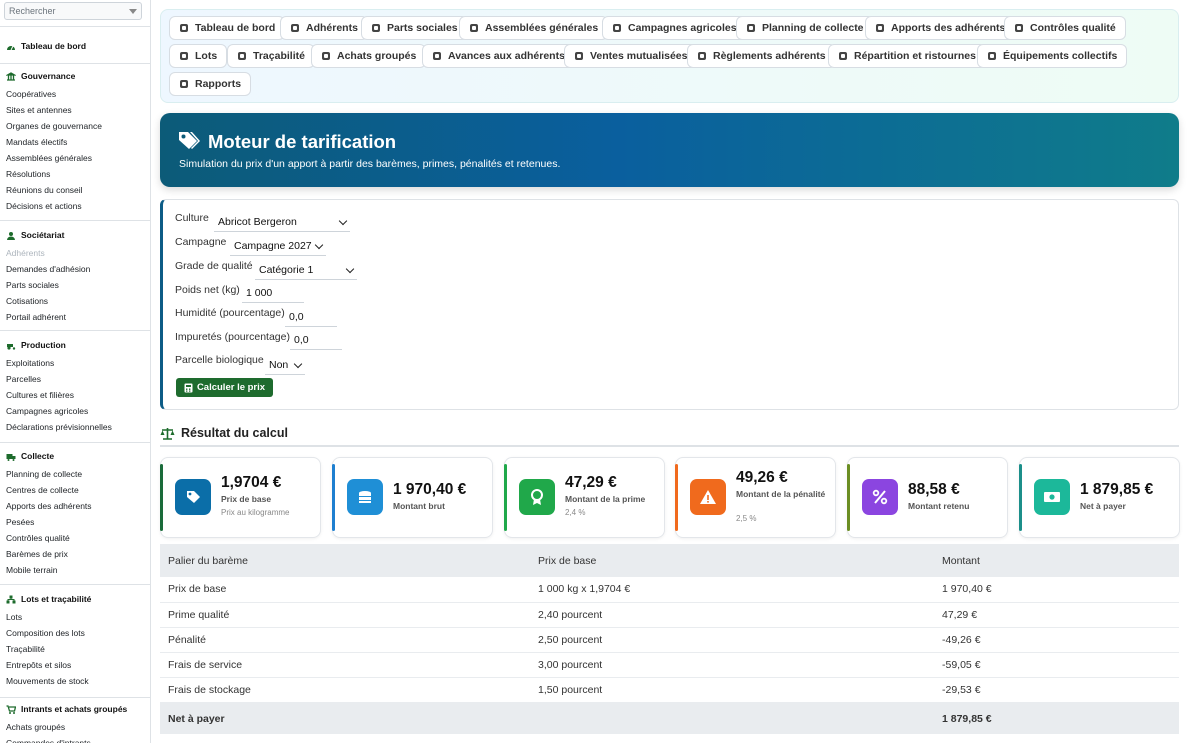  What do you see at coordinates (59, 427) in the screenshot?
I see `sidebar-item: Déclarations prévisionnelles` at bounding box center [59, 427].